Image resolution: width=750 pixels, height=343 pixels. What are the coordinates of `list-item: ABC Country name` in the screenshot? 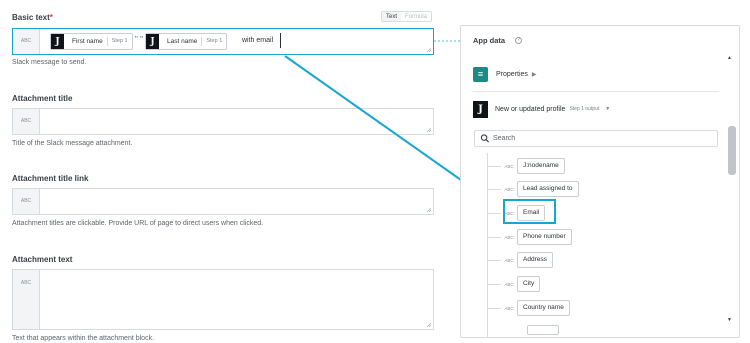 It's located at (528, 308).